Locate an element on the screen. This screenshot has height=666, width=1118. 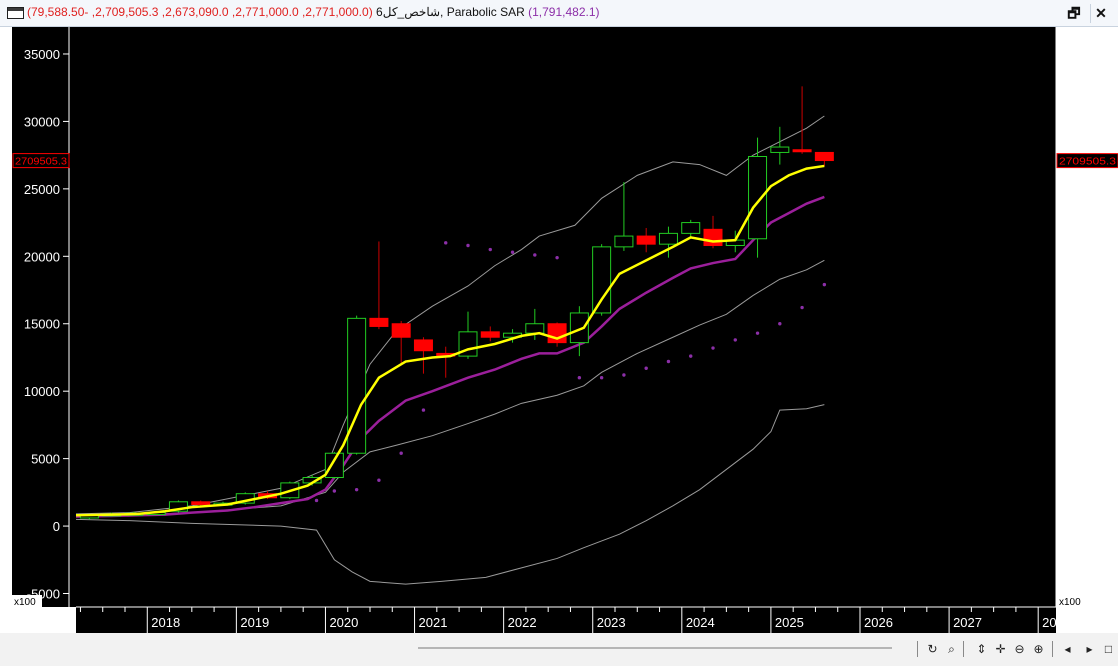
chart-window-icon is located at coordinates (15, 13).